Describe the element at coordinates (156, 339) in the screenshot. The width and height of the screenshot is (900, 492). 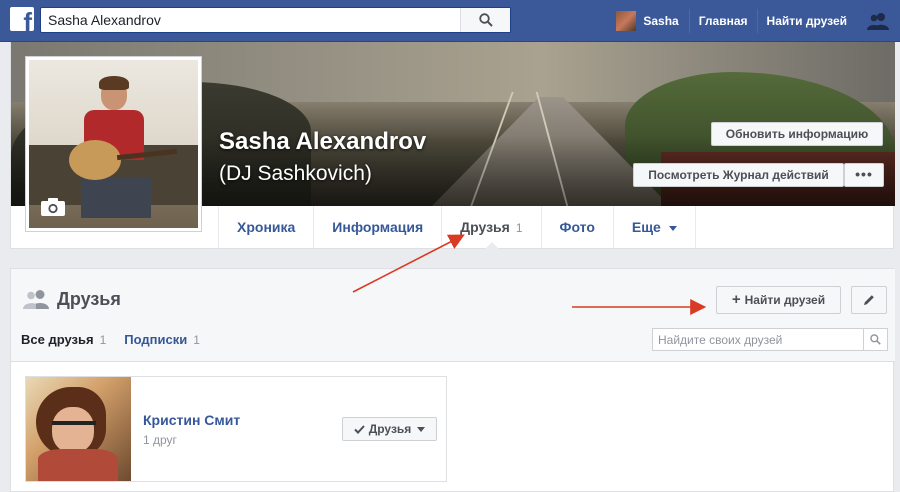
I see `following-label: Подписки` at that location.